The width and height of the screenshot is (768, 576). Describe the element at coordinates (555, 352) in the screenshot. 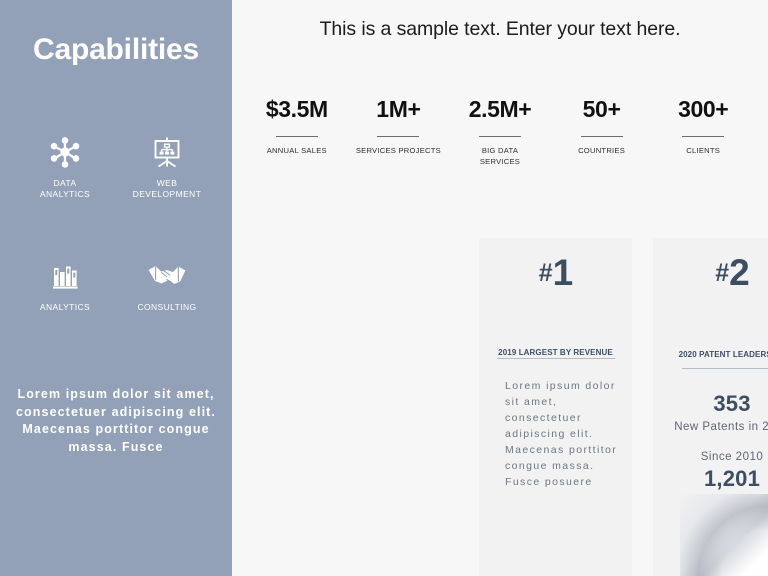

I see `card-heading: 2019 LARGEST BY REVENUE` at that location.